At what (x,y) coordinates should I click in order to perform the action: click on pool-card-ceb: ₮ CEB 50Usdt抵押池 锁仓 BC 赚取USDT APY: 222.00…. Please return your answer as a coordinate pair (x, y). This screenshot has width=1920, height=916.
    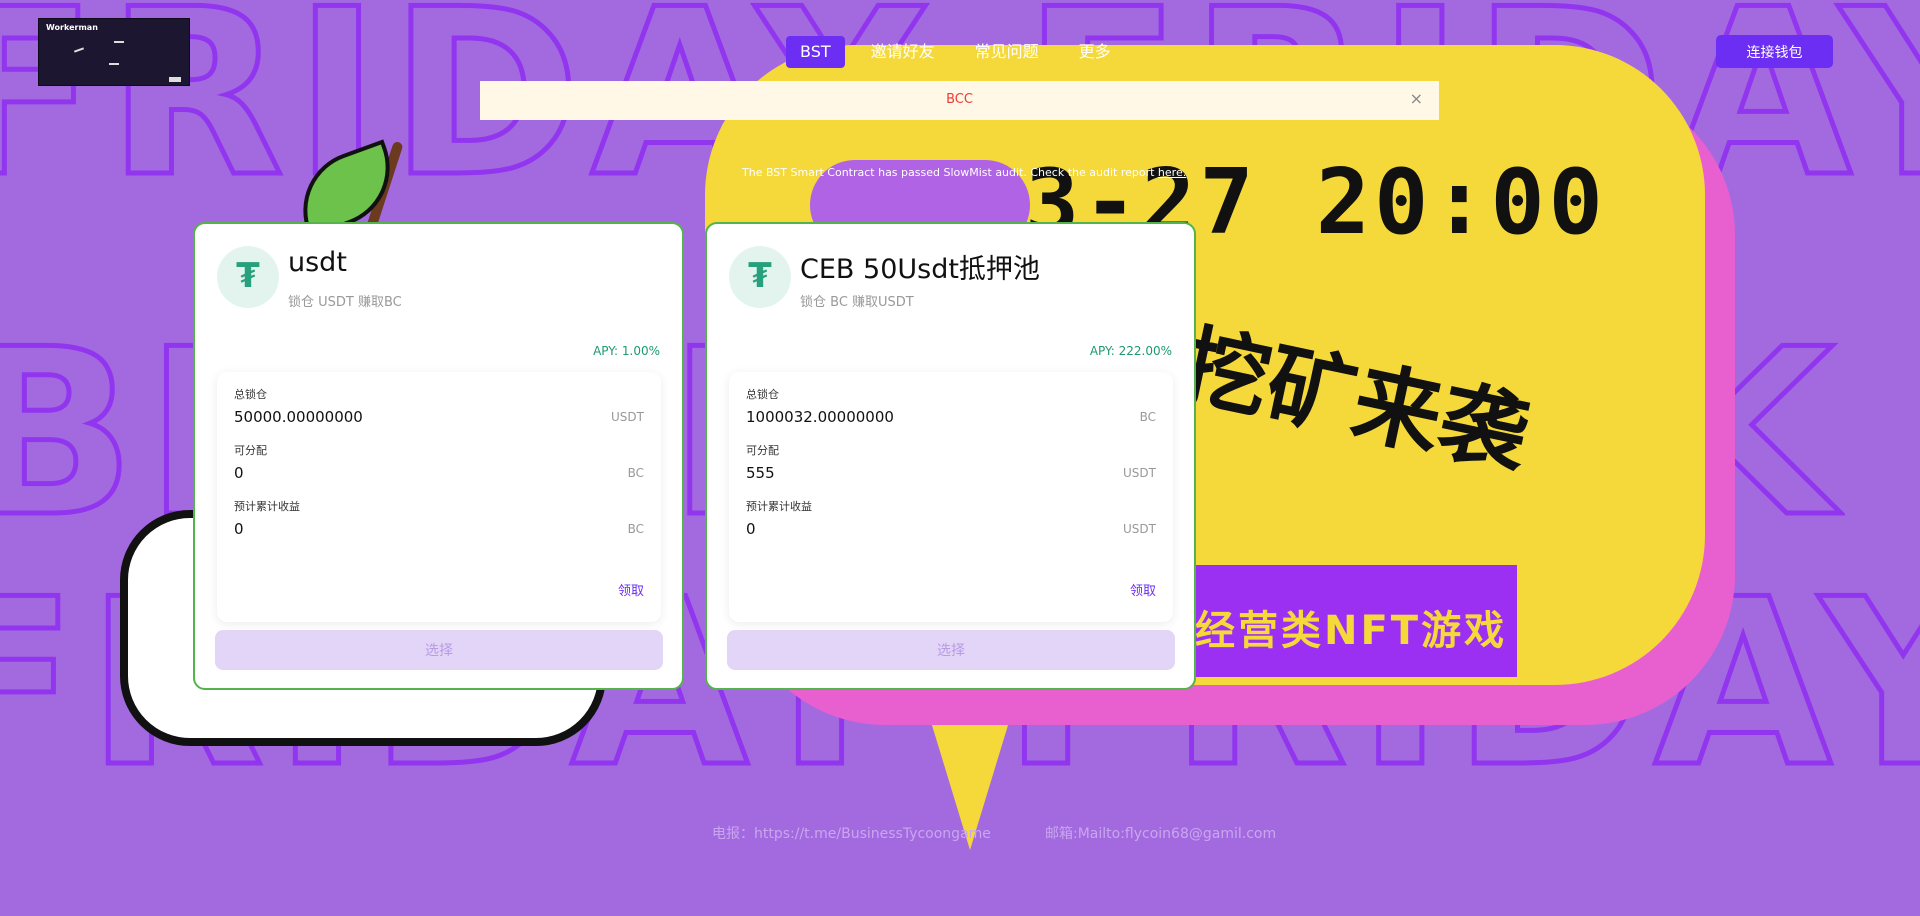
    Looking at the image, I should click on (950, 456).